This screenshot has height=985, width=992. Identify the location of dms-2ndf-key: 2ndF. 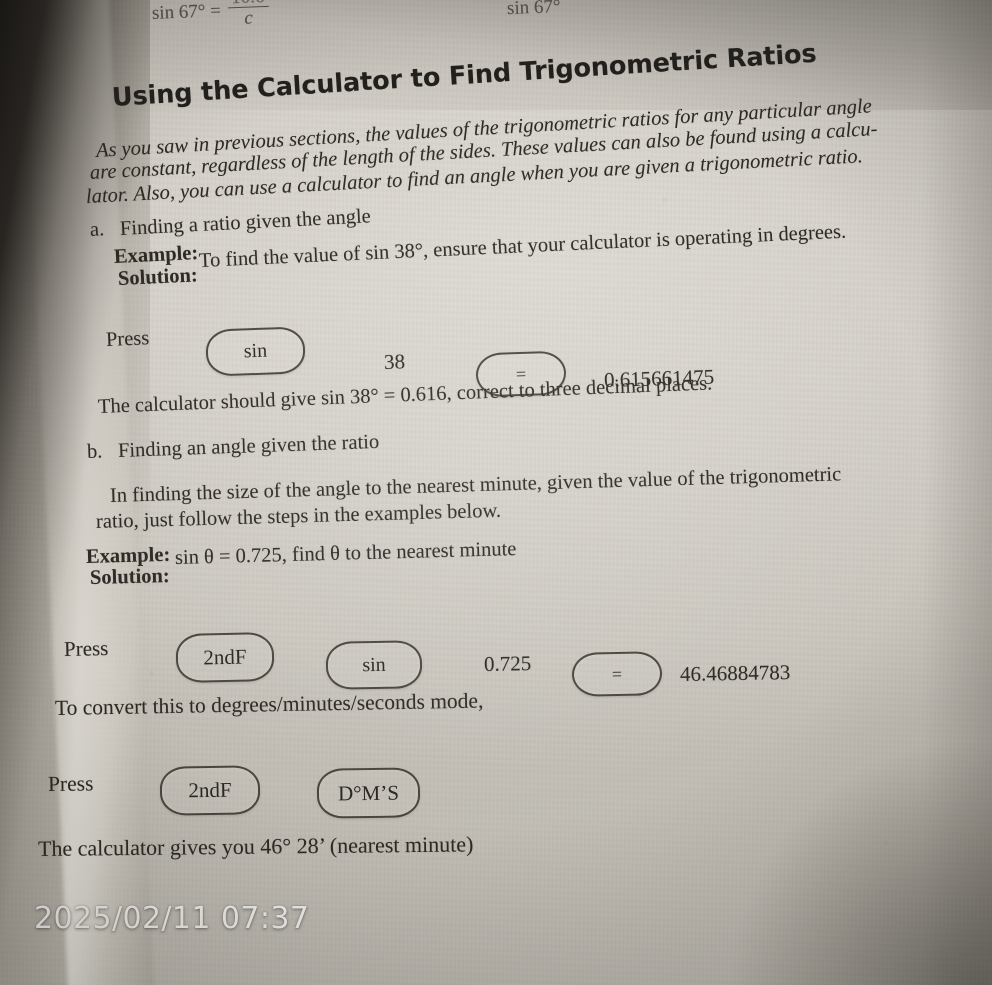
(210, 790).